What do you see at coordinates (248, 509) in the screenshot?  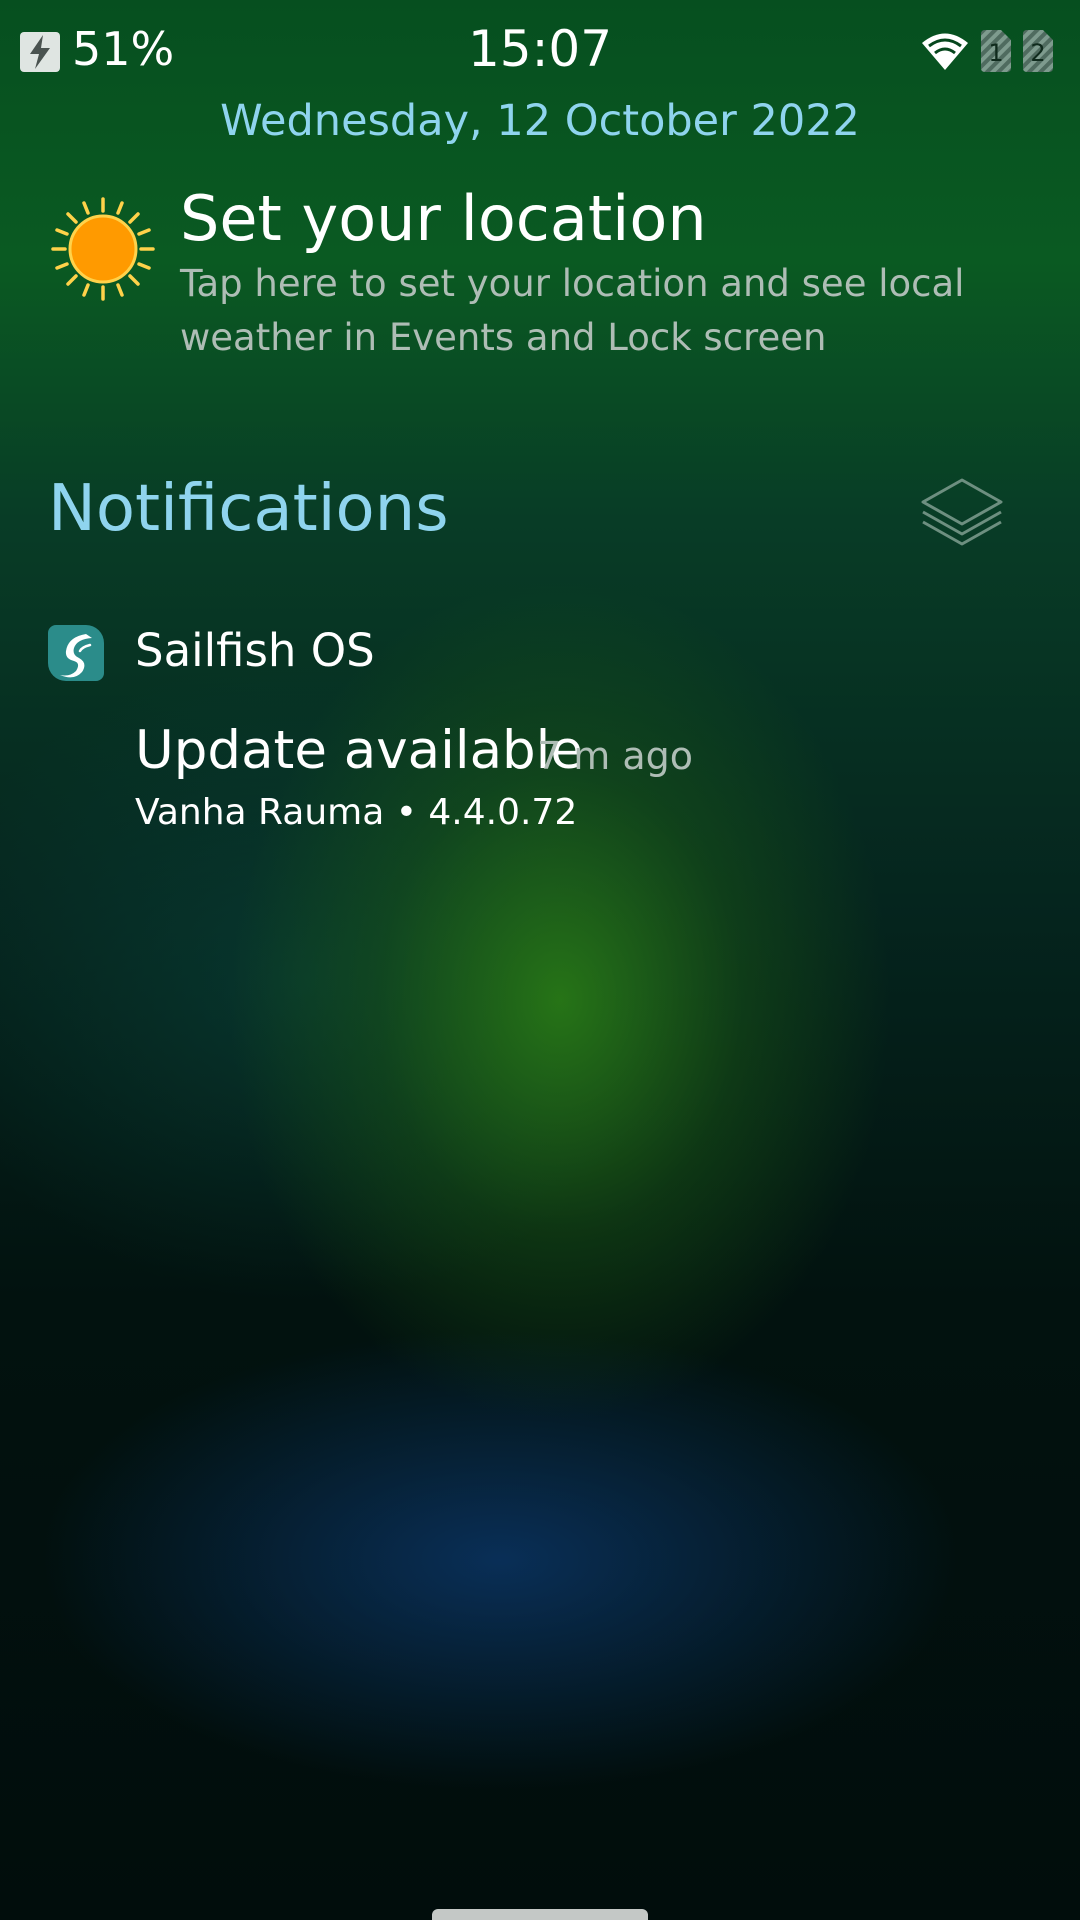 I see `notifications-header: Notifications` at bounding box center [248, 509].